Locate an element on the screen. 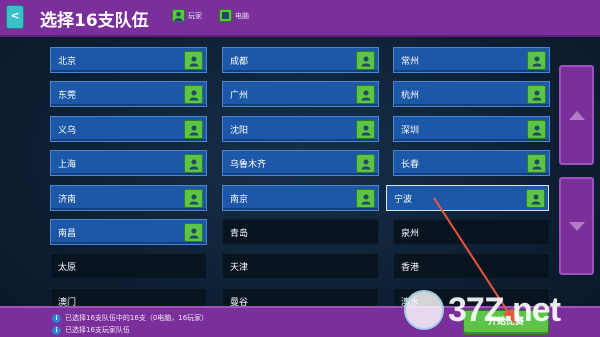 The width and height of the screenshot is (600, 337). team-slot: 长春 is located at coordinates (471, 163).